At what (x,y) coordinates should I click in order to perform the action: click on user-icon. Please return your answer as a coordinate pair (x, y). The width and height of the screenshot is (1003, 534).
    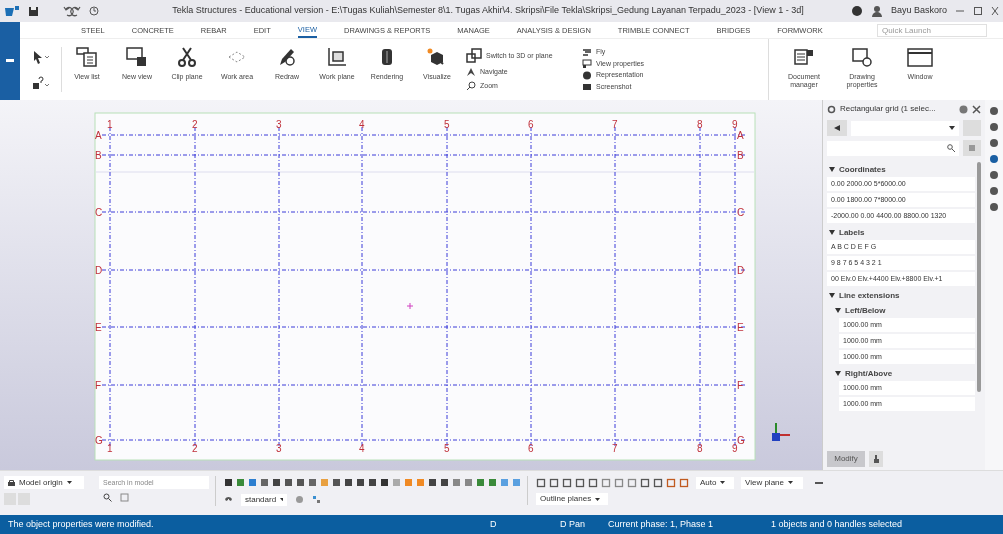
    Looking at the image, I should click on (876, 11).